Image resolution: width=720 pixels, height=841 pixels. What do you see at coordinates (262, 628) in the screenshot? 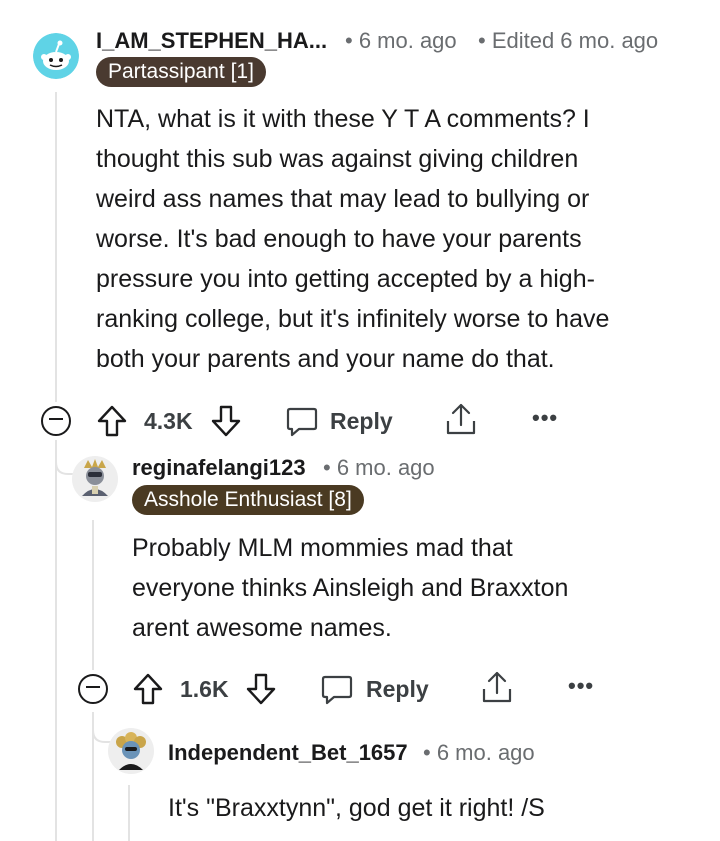
I see `comment-line: arent awesome names.` at bounding box center [262, 628].